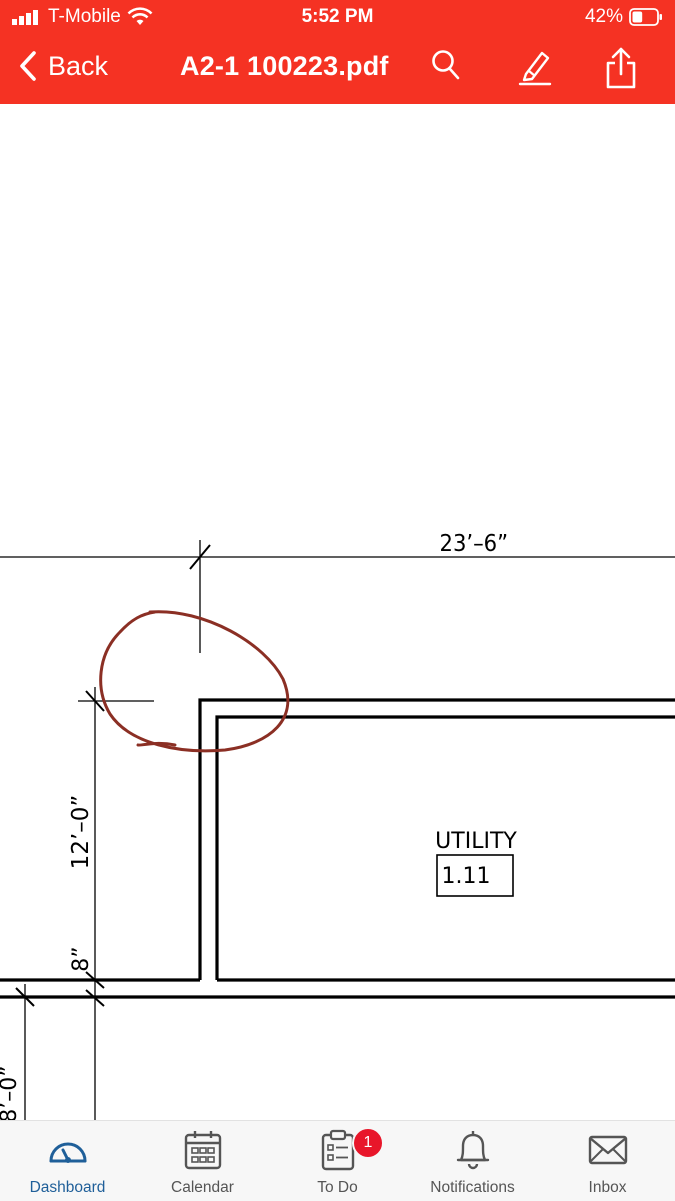  Describe the element at coordinates (337, 1150) in the screenshot. I see `clipboard-icon` at that location.